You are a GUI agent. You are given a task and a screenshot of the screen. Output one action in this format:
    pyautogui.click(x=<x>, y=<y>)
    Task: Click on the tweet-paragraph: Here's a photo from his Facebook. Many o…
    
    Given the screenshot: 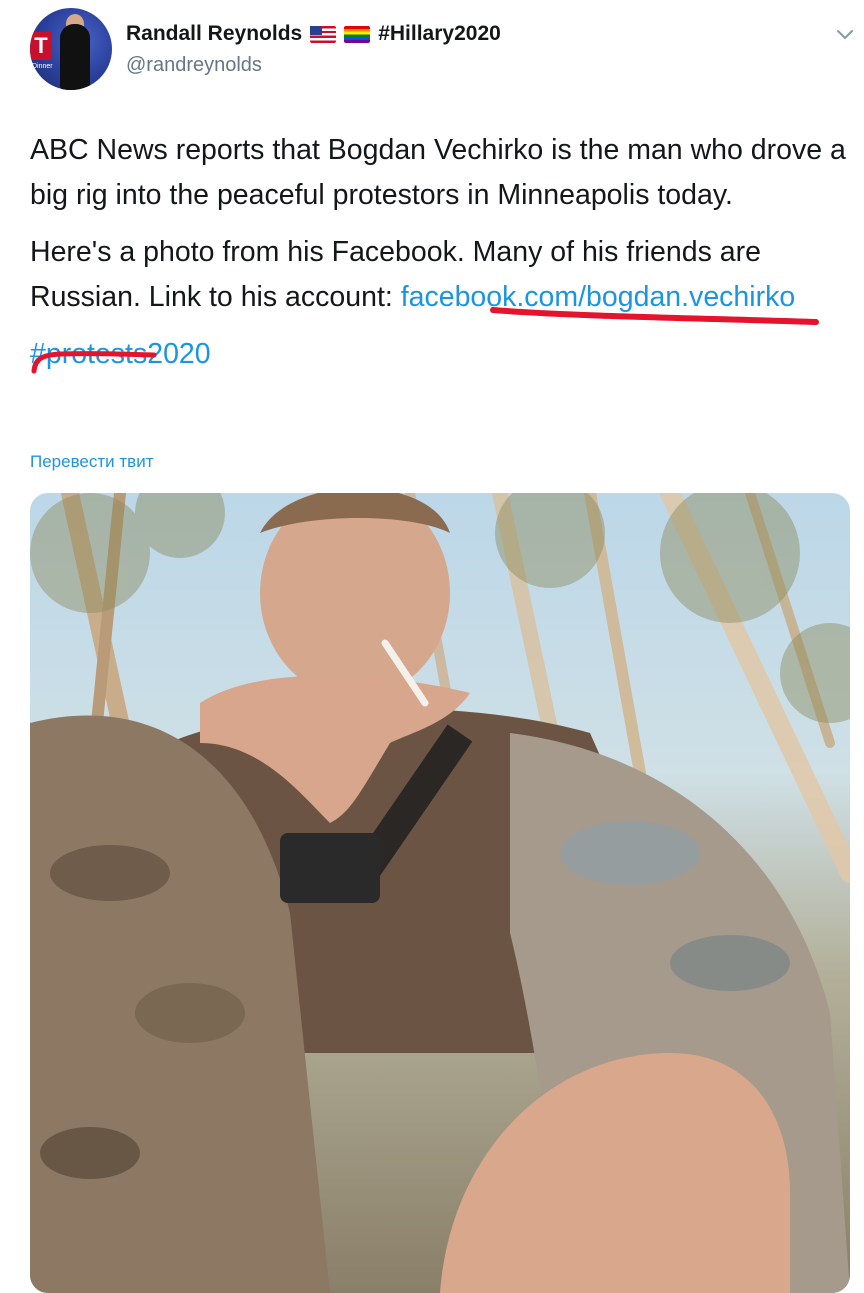 What is the action you would take?
    pyautogui.click(x=440, y=275)
    